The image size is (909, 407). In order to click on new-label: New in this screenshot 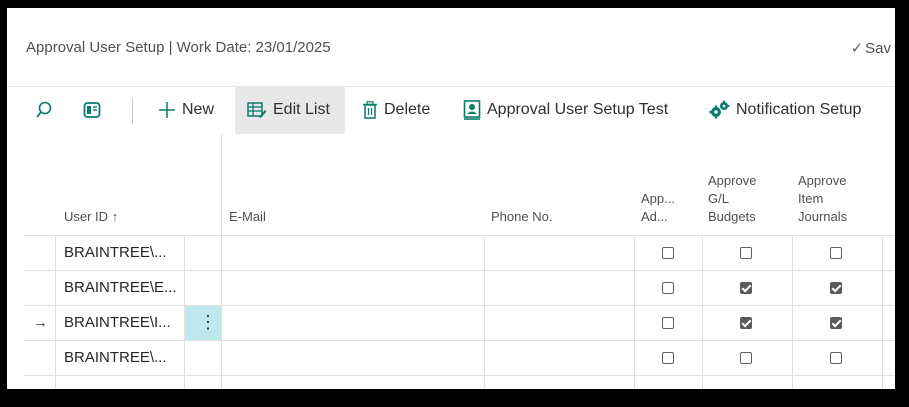, I will do `click(198, 109)`.